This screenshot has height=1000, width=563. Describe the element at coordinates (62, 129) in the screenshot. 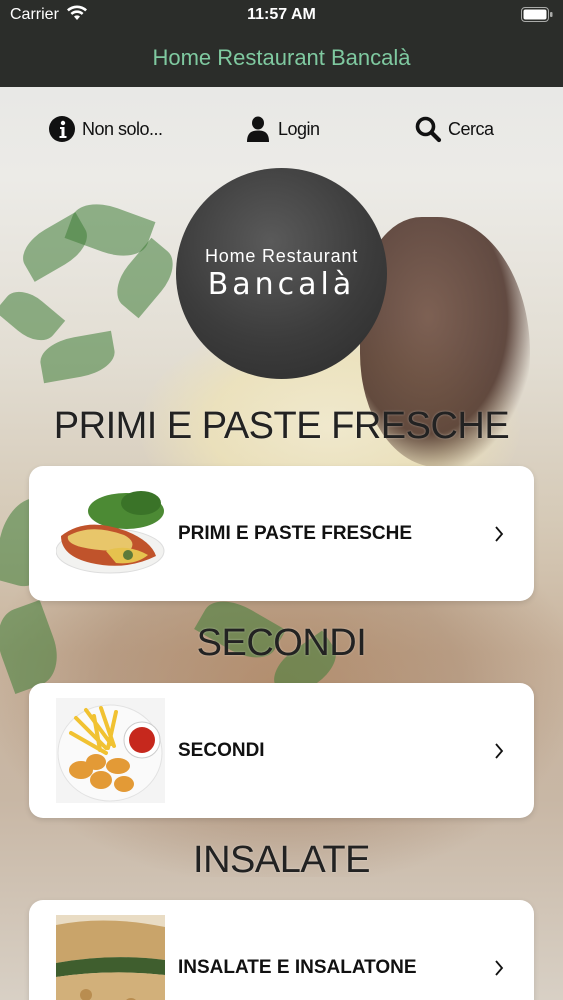

I see `info-icon` at that location.